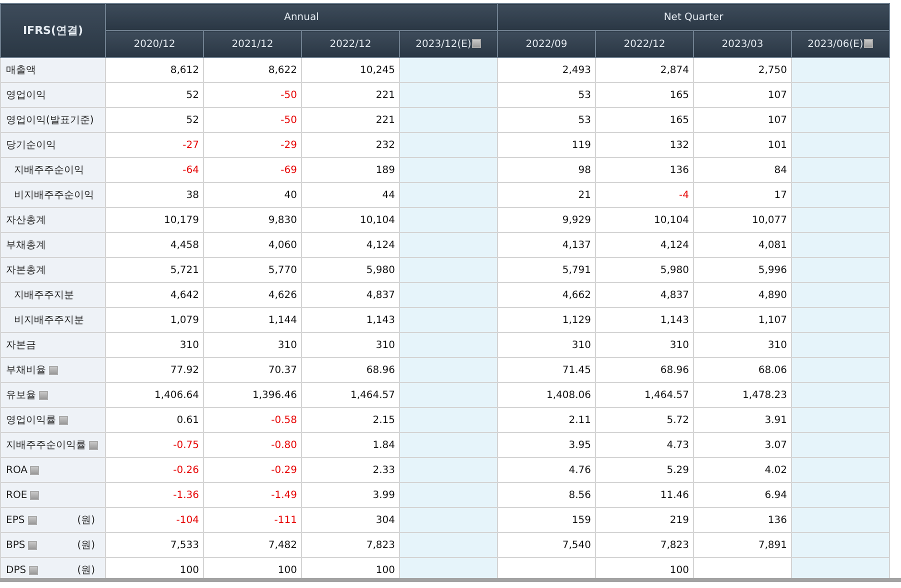  Describe the element at coordinates (743, 420) in the screenshot. I see `table-cell: 3.91` at that location.